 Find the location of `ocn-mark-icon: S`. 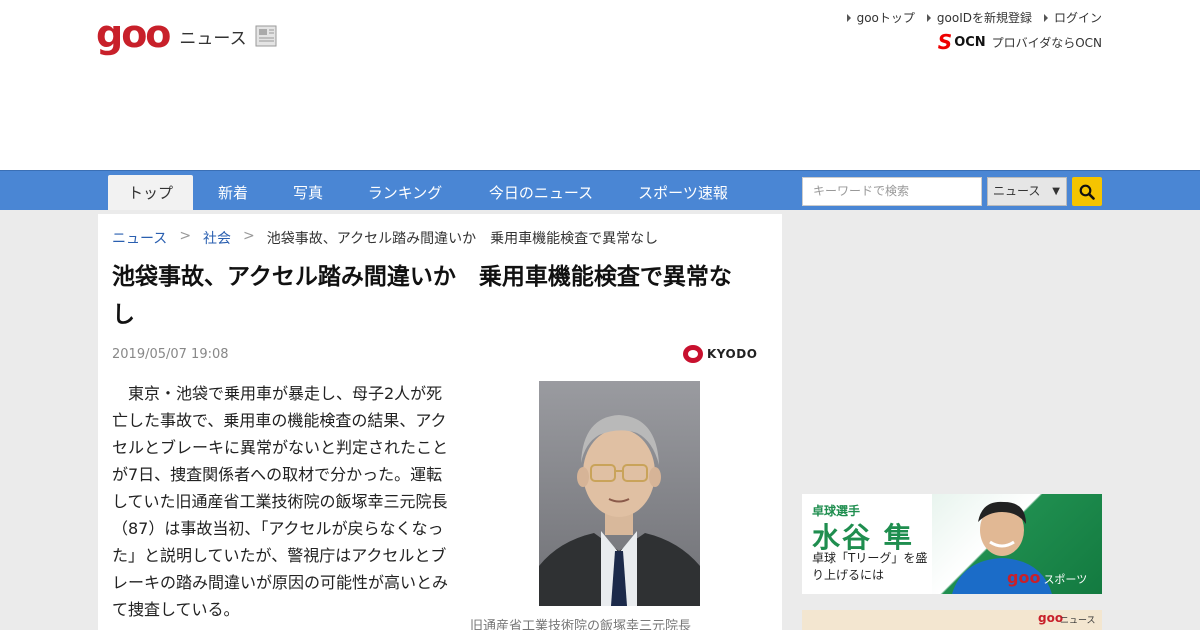

ocn-mark-icon: S is located at coordinates (945, 42).